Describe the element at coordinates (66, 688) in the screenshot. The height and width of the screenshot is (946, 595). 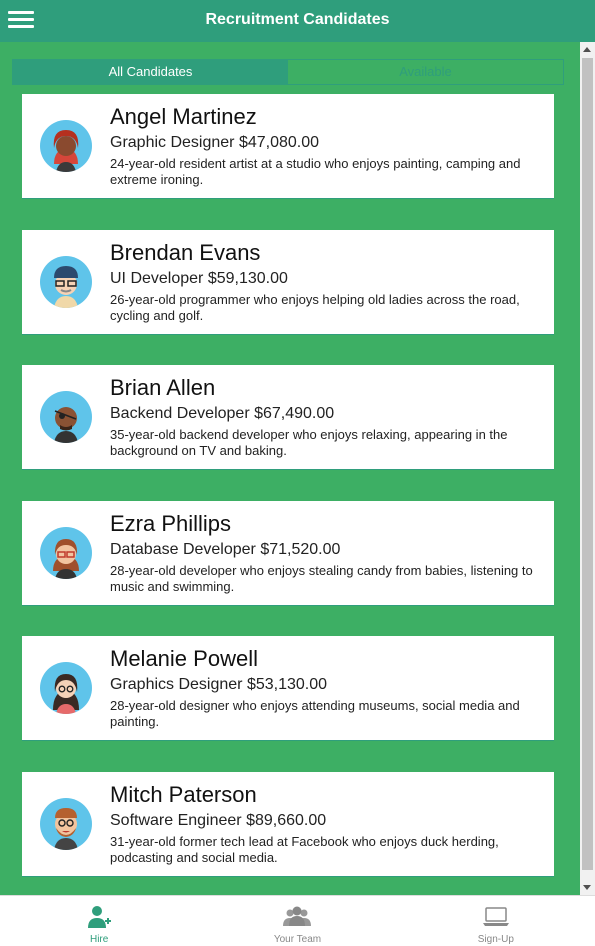
I see `woman-dark-hair-avatar` at that location.